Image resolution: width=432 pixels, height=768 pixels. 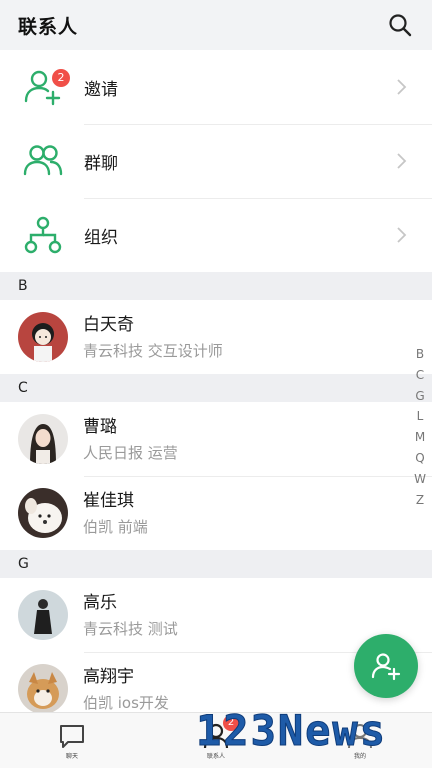 What do you see at coordinates (420, 416) in the screenshot?
I see `index-letter: L` at bounding box center [420, 416].